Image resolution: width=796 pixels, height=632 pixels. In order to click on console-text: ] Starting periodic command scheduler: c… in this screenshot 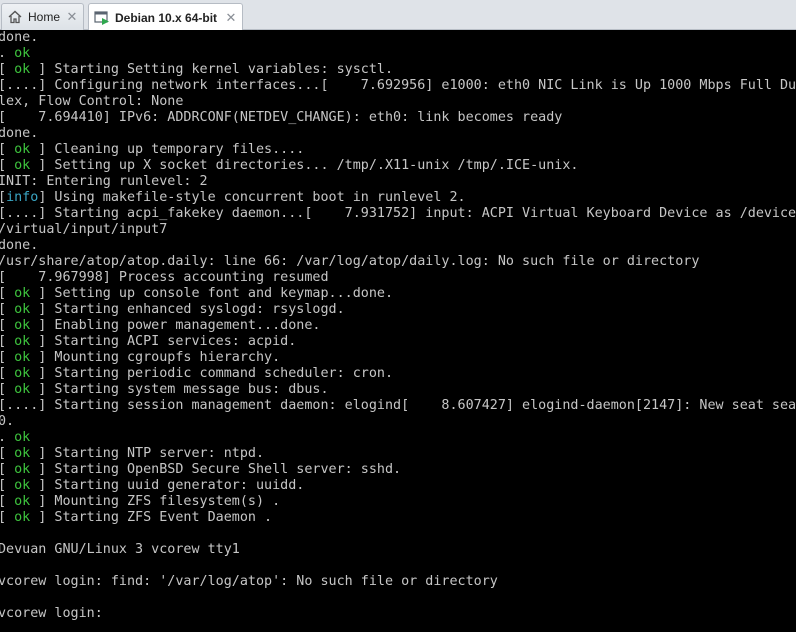, I will do `click(212, 373)`.